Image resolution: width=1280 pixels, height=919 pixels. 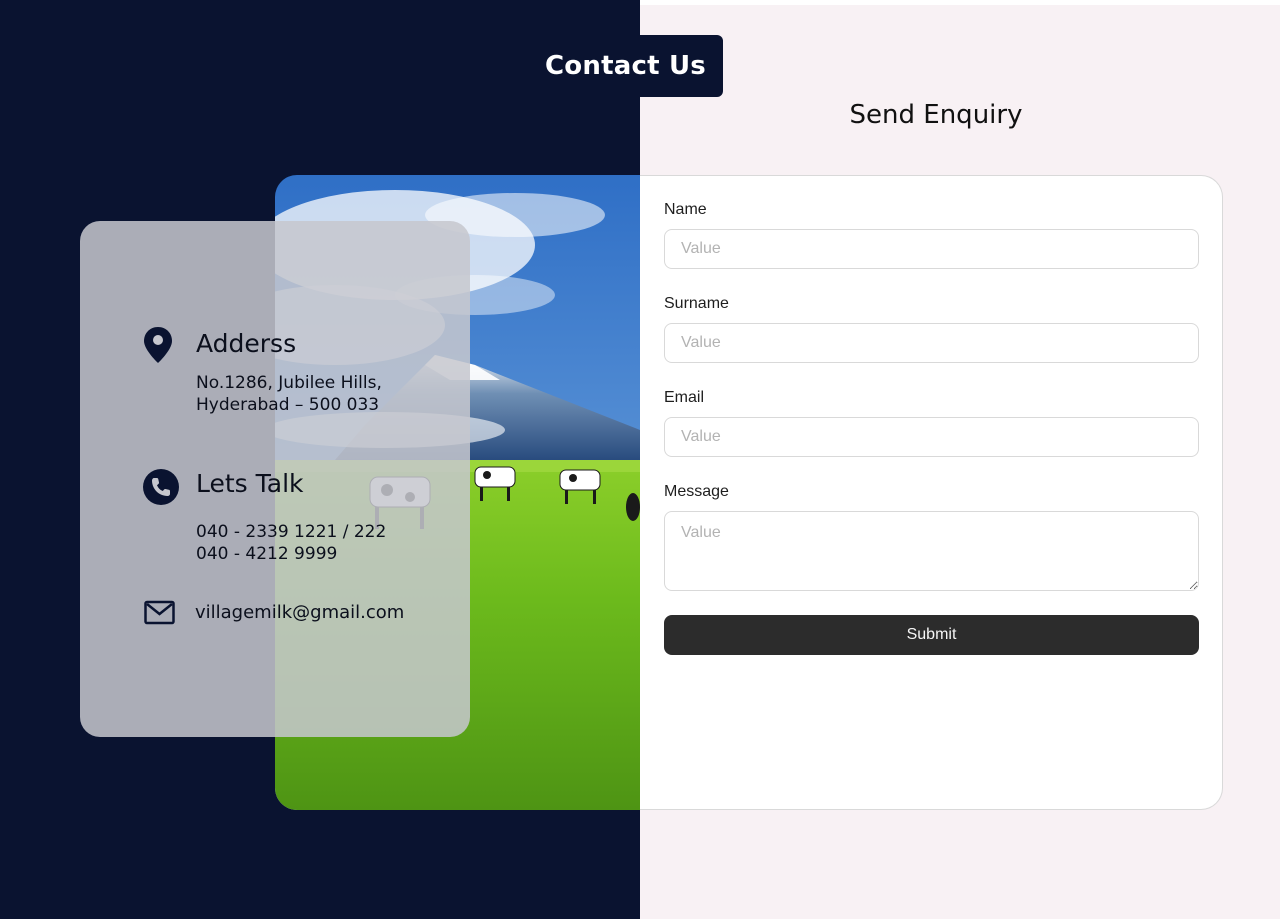 What do you see at coordinates (250, 483) in the screenshot?
I see `phone-heading: Lets Talk` at bounding box center [250, 483].